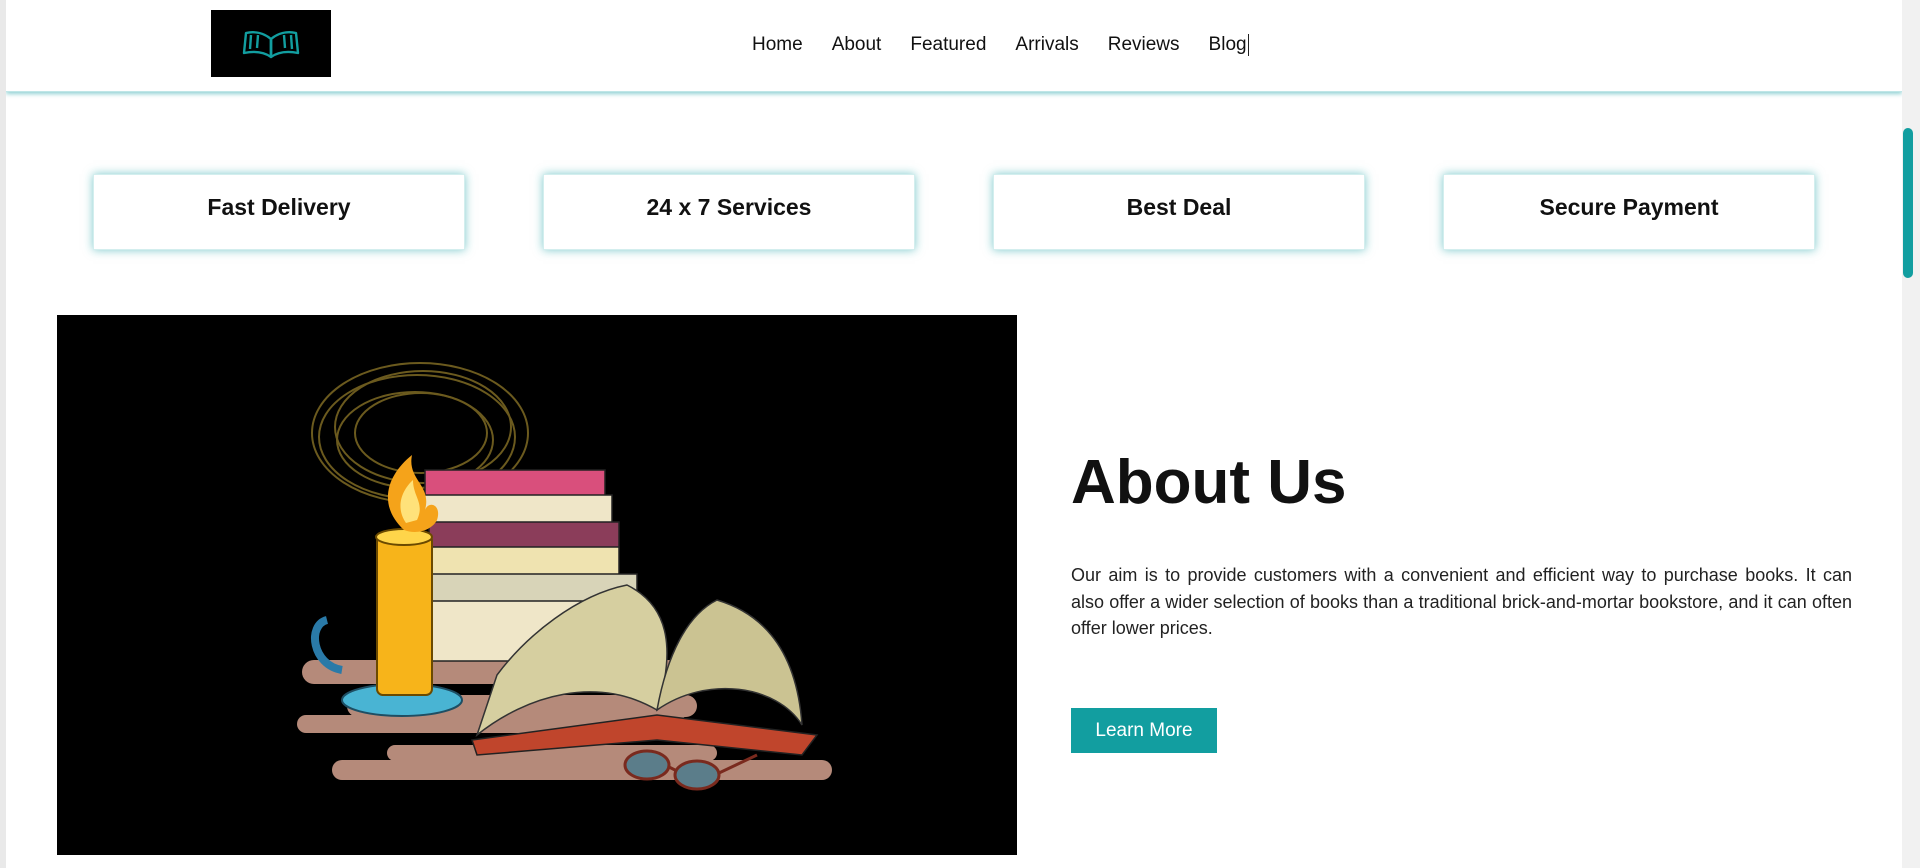  Describe the element at coordinates (1629, 207) in the screenshot. I see `feature-label: Secure Payment` at that location.